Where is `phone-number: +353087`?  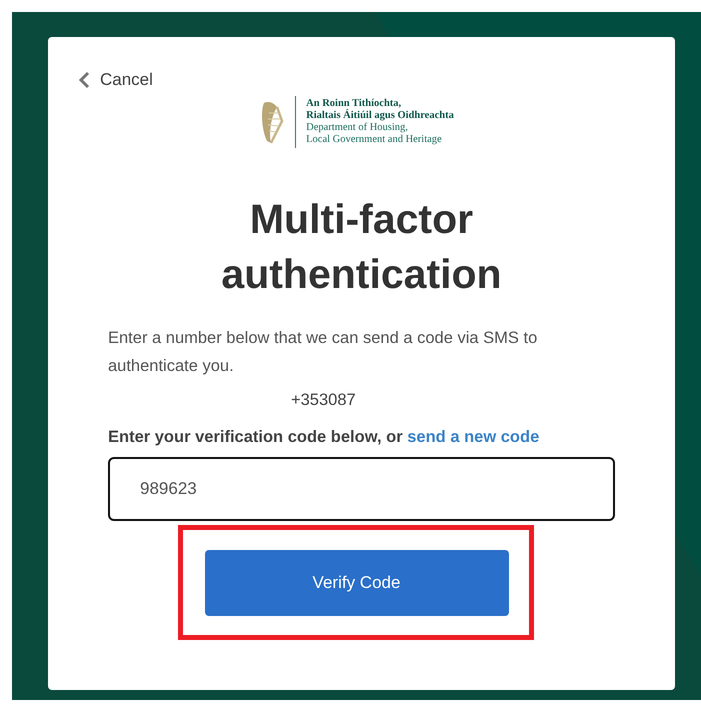
phone-number: +353087 is located at coordinates (323, 400).